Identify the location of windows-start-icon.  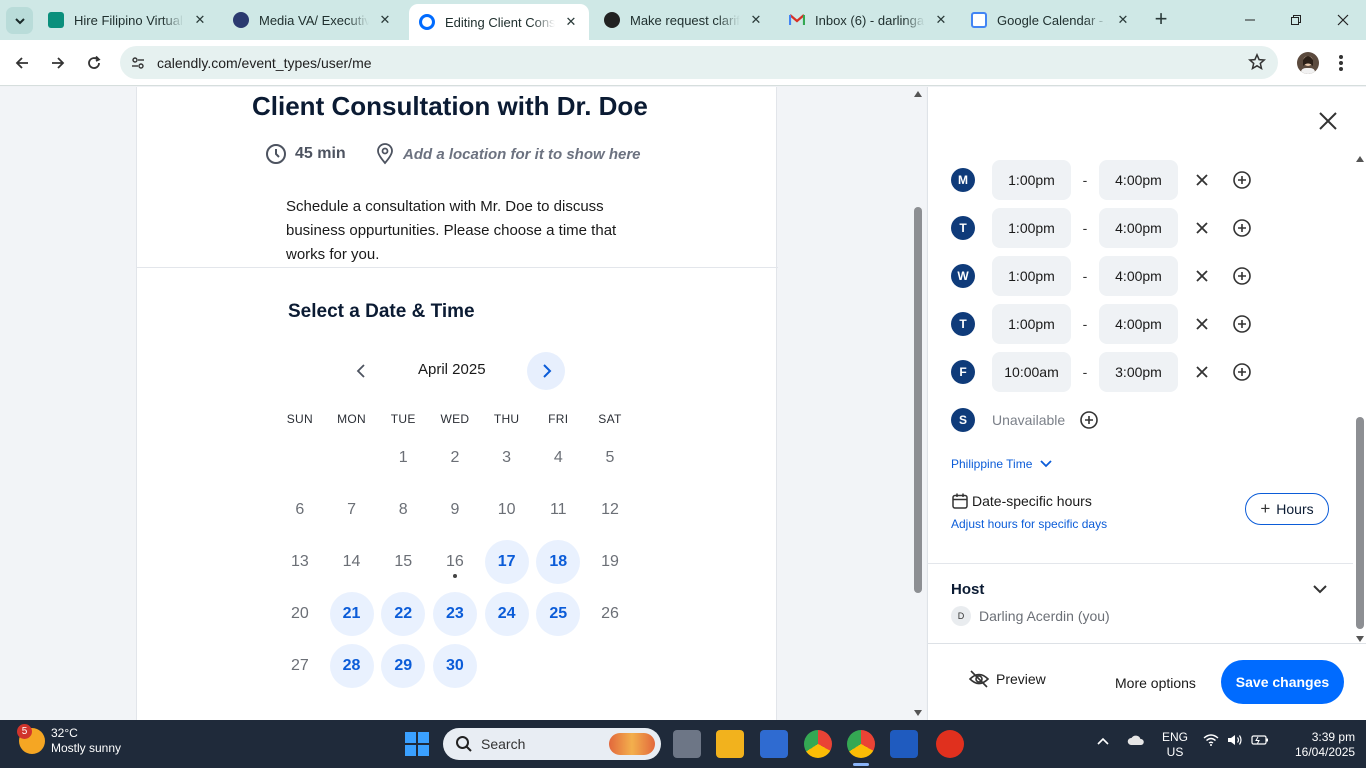
(417, 744).